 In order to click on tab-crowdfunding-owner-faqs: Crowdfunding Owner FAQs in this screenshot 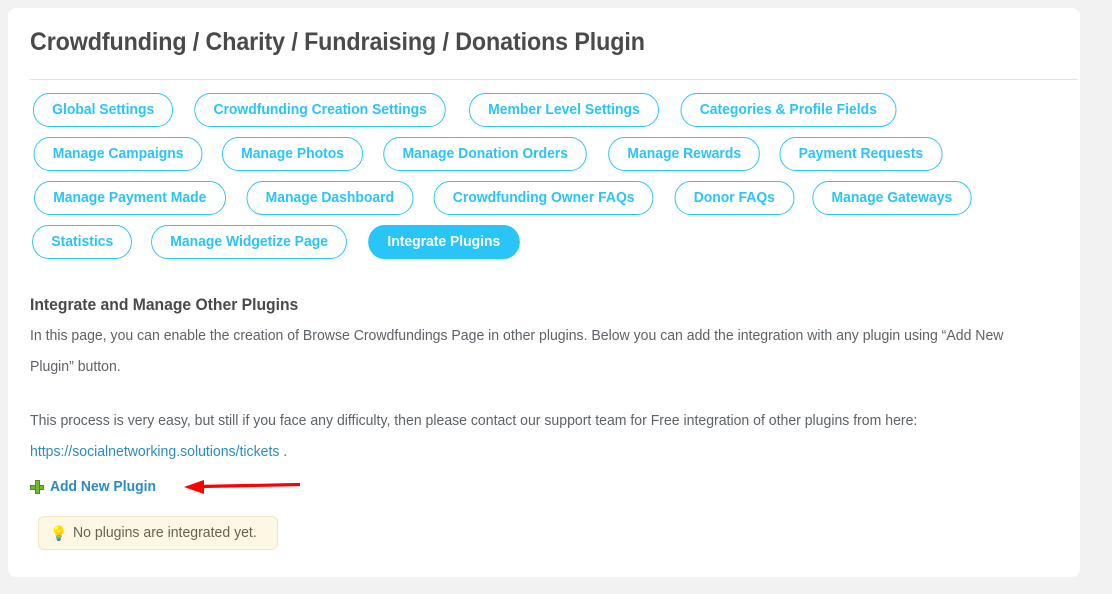, I will do `click(544, 198)`.